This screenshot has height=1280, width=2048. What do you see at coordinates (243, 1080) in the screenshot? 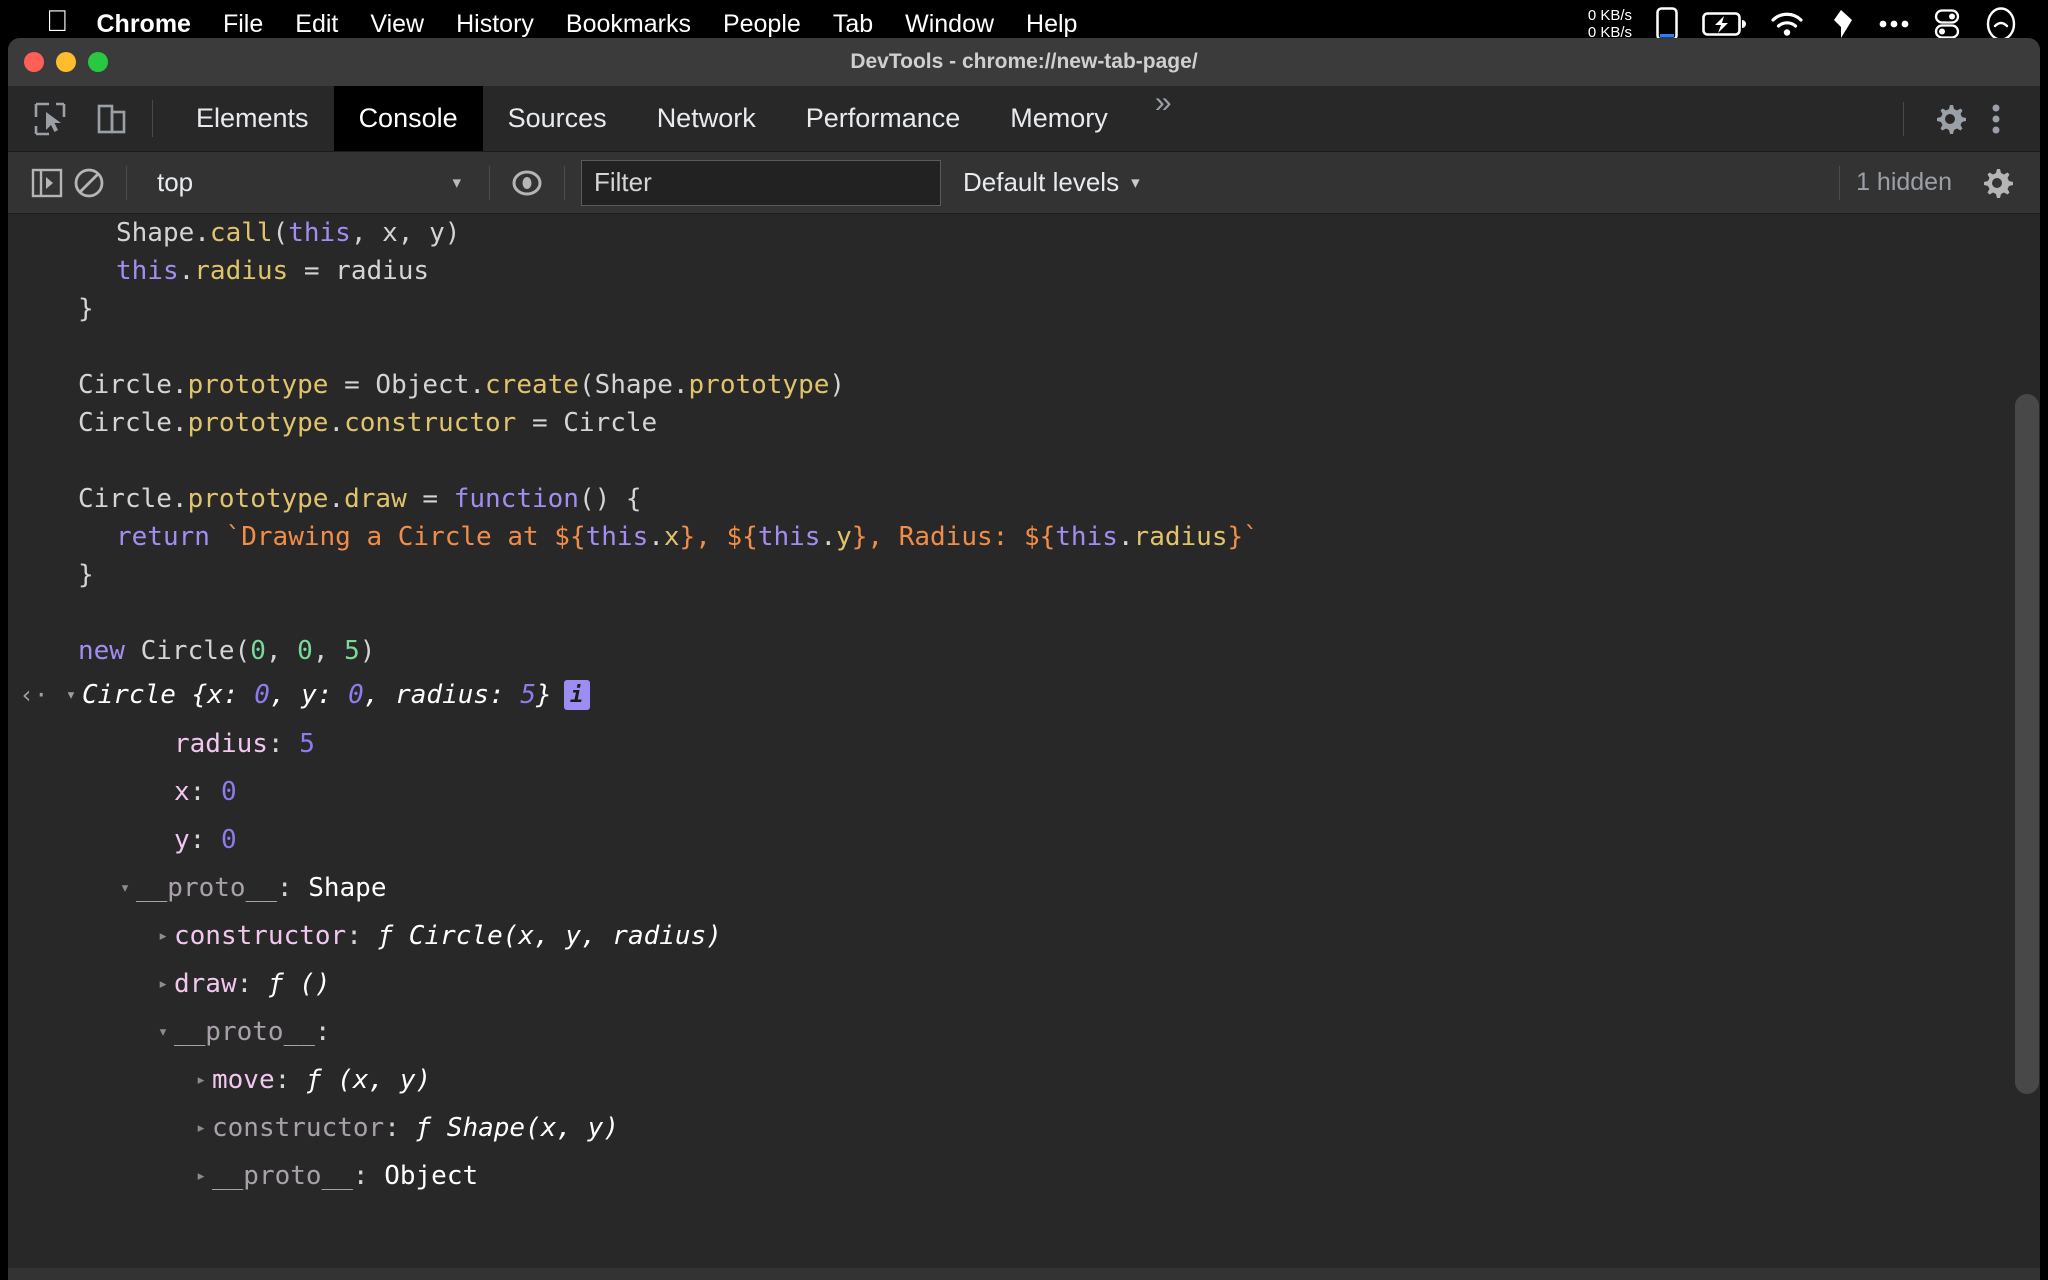
I see `property-name: move` at bounding box center [243, 1080].